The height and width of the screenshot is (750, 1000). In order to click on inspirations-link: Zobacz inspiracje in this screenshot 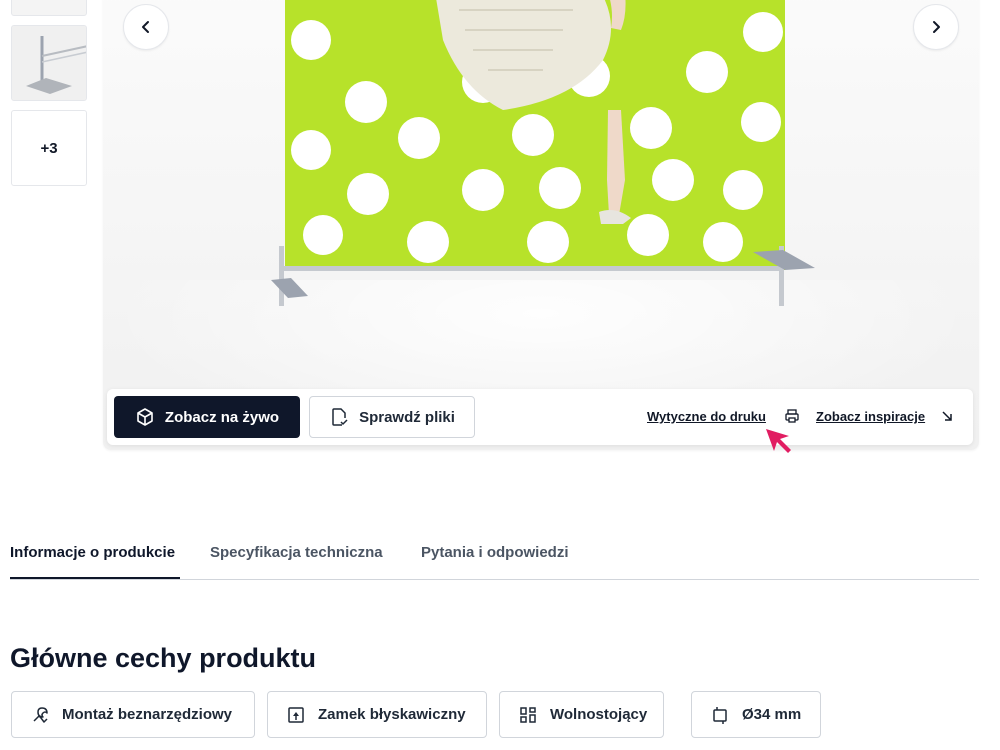, I will do `click(870, 416)`.